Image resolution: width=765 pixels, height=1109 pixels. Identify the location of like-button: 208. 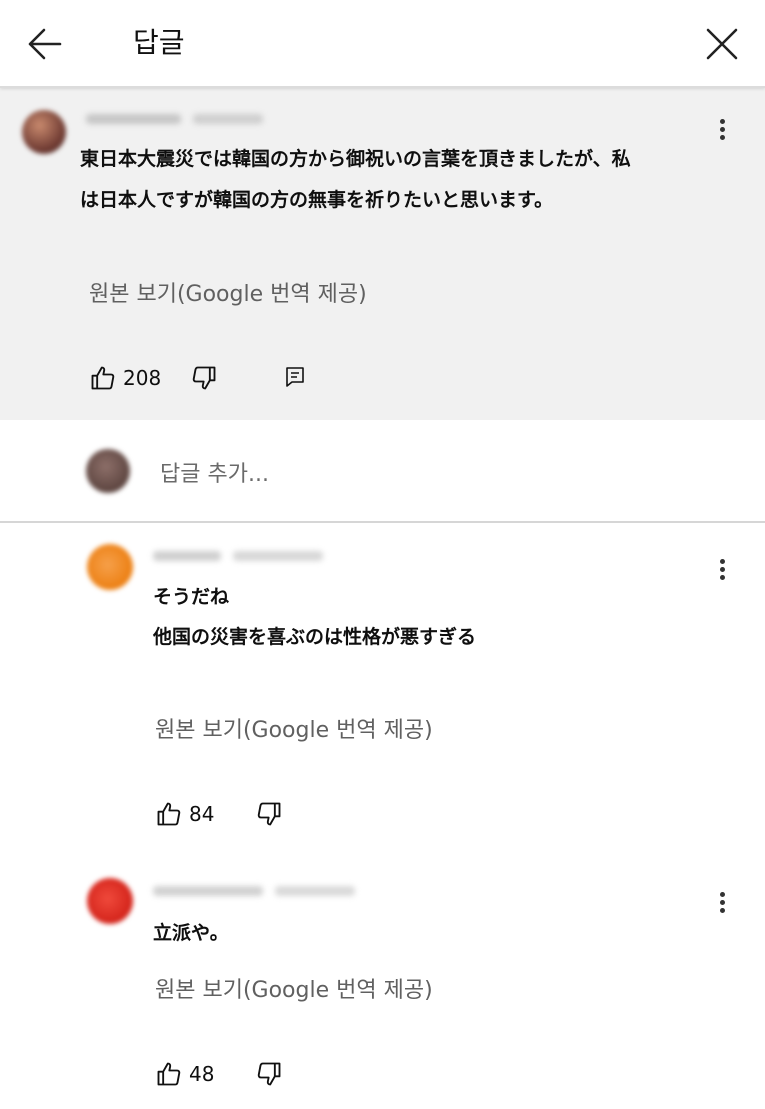
(125, 378).